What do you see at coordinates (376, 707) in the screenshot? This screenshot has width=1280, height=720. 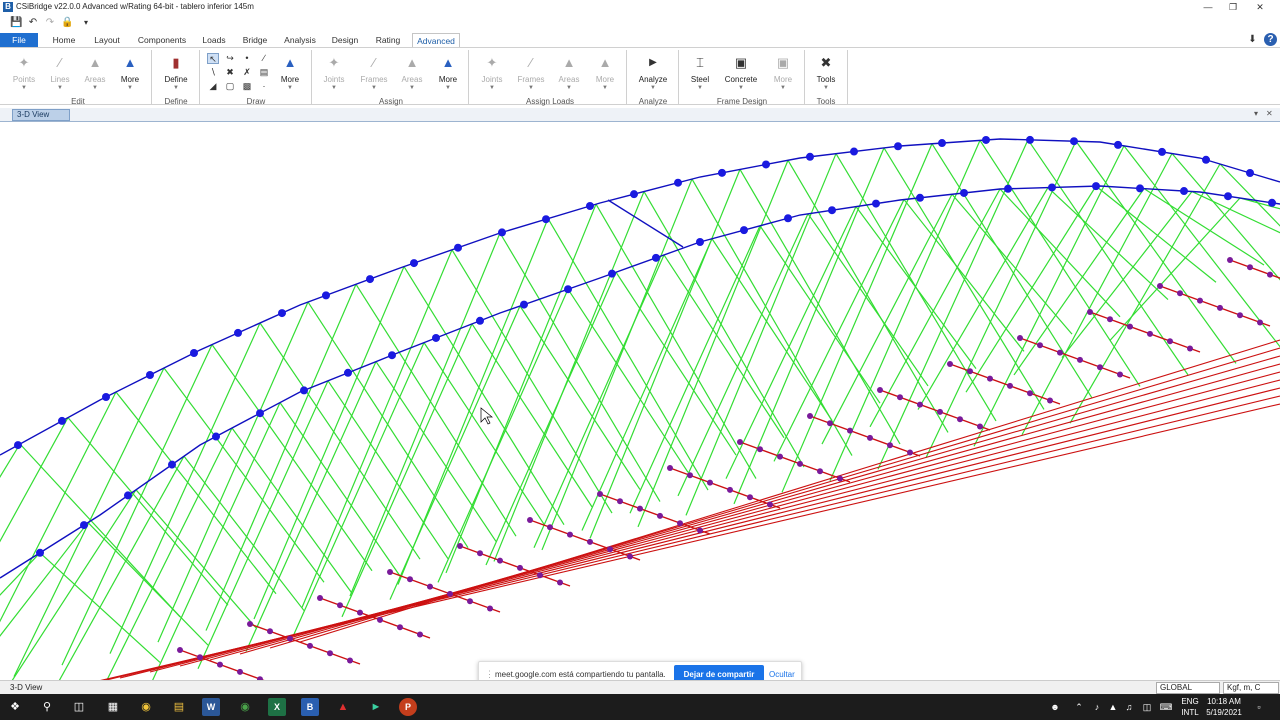 I see `app-icon: ►` at bounding box center [376, 707].